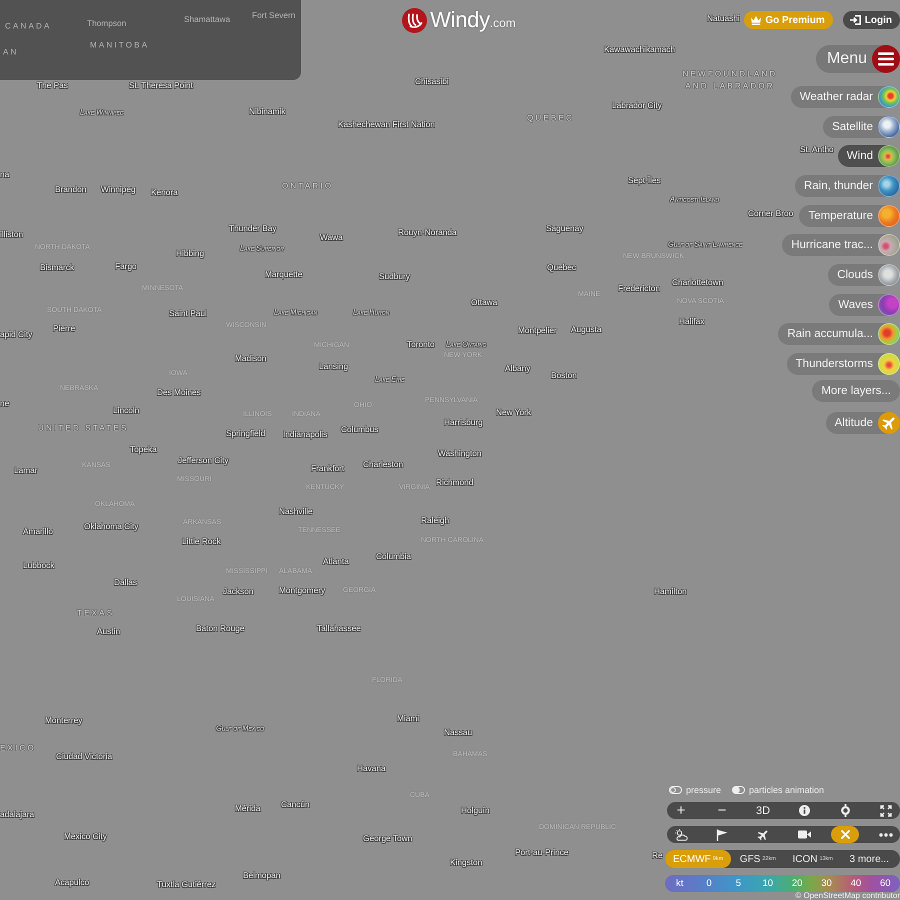 The height and width of the screenshot is (900, 900). What do you see at coordinates (565, 229) in the screenshot?
I see `city-label: Saguenay` at bounding box center [565, 229].